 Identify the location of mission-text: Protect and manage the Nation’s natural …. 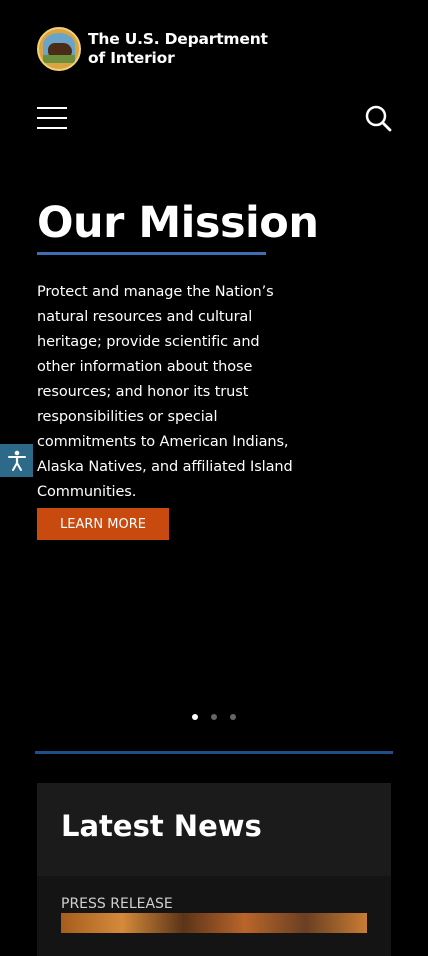
(165, 392).